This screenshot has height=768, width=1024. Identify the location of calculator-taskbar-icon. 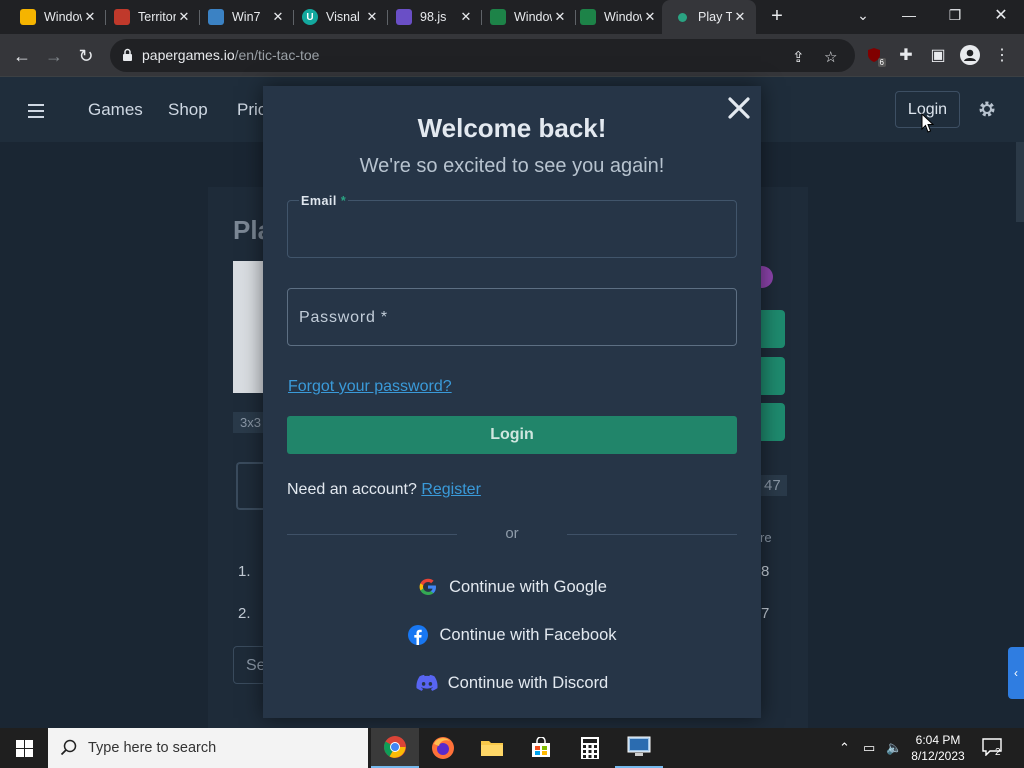
(590, 748).